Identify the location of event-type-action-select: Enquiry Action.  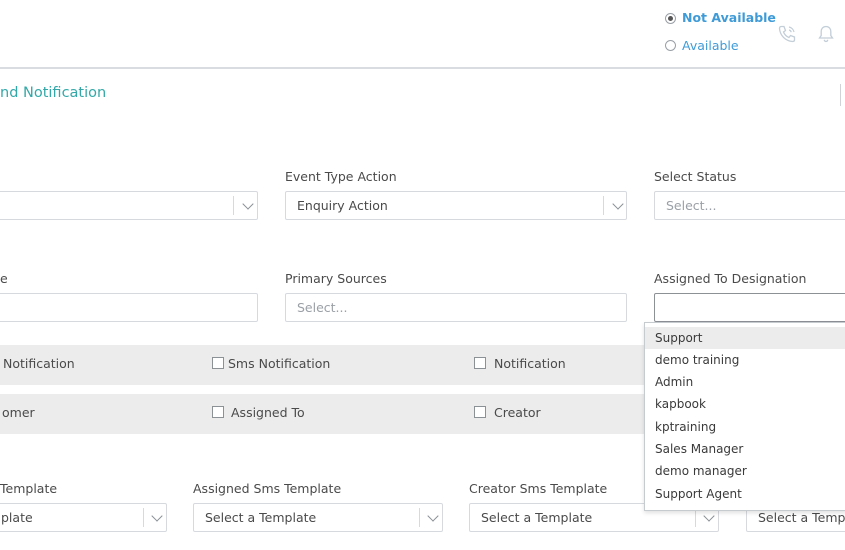
(456, 205).